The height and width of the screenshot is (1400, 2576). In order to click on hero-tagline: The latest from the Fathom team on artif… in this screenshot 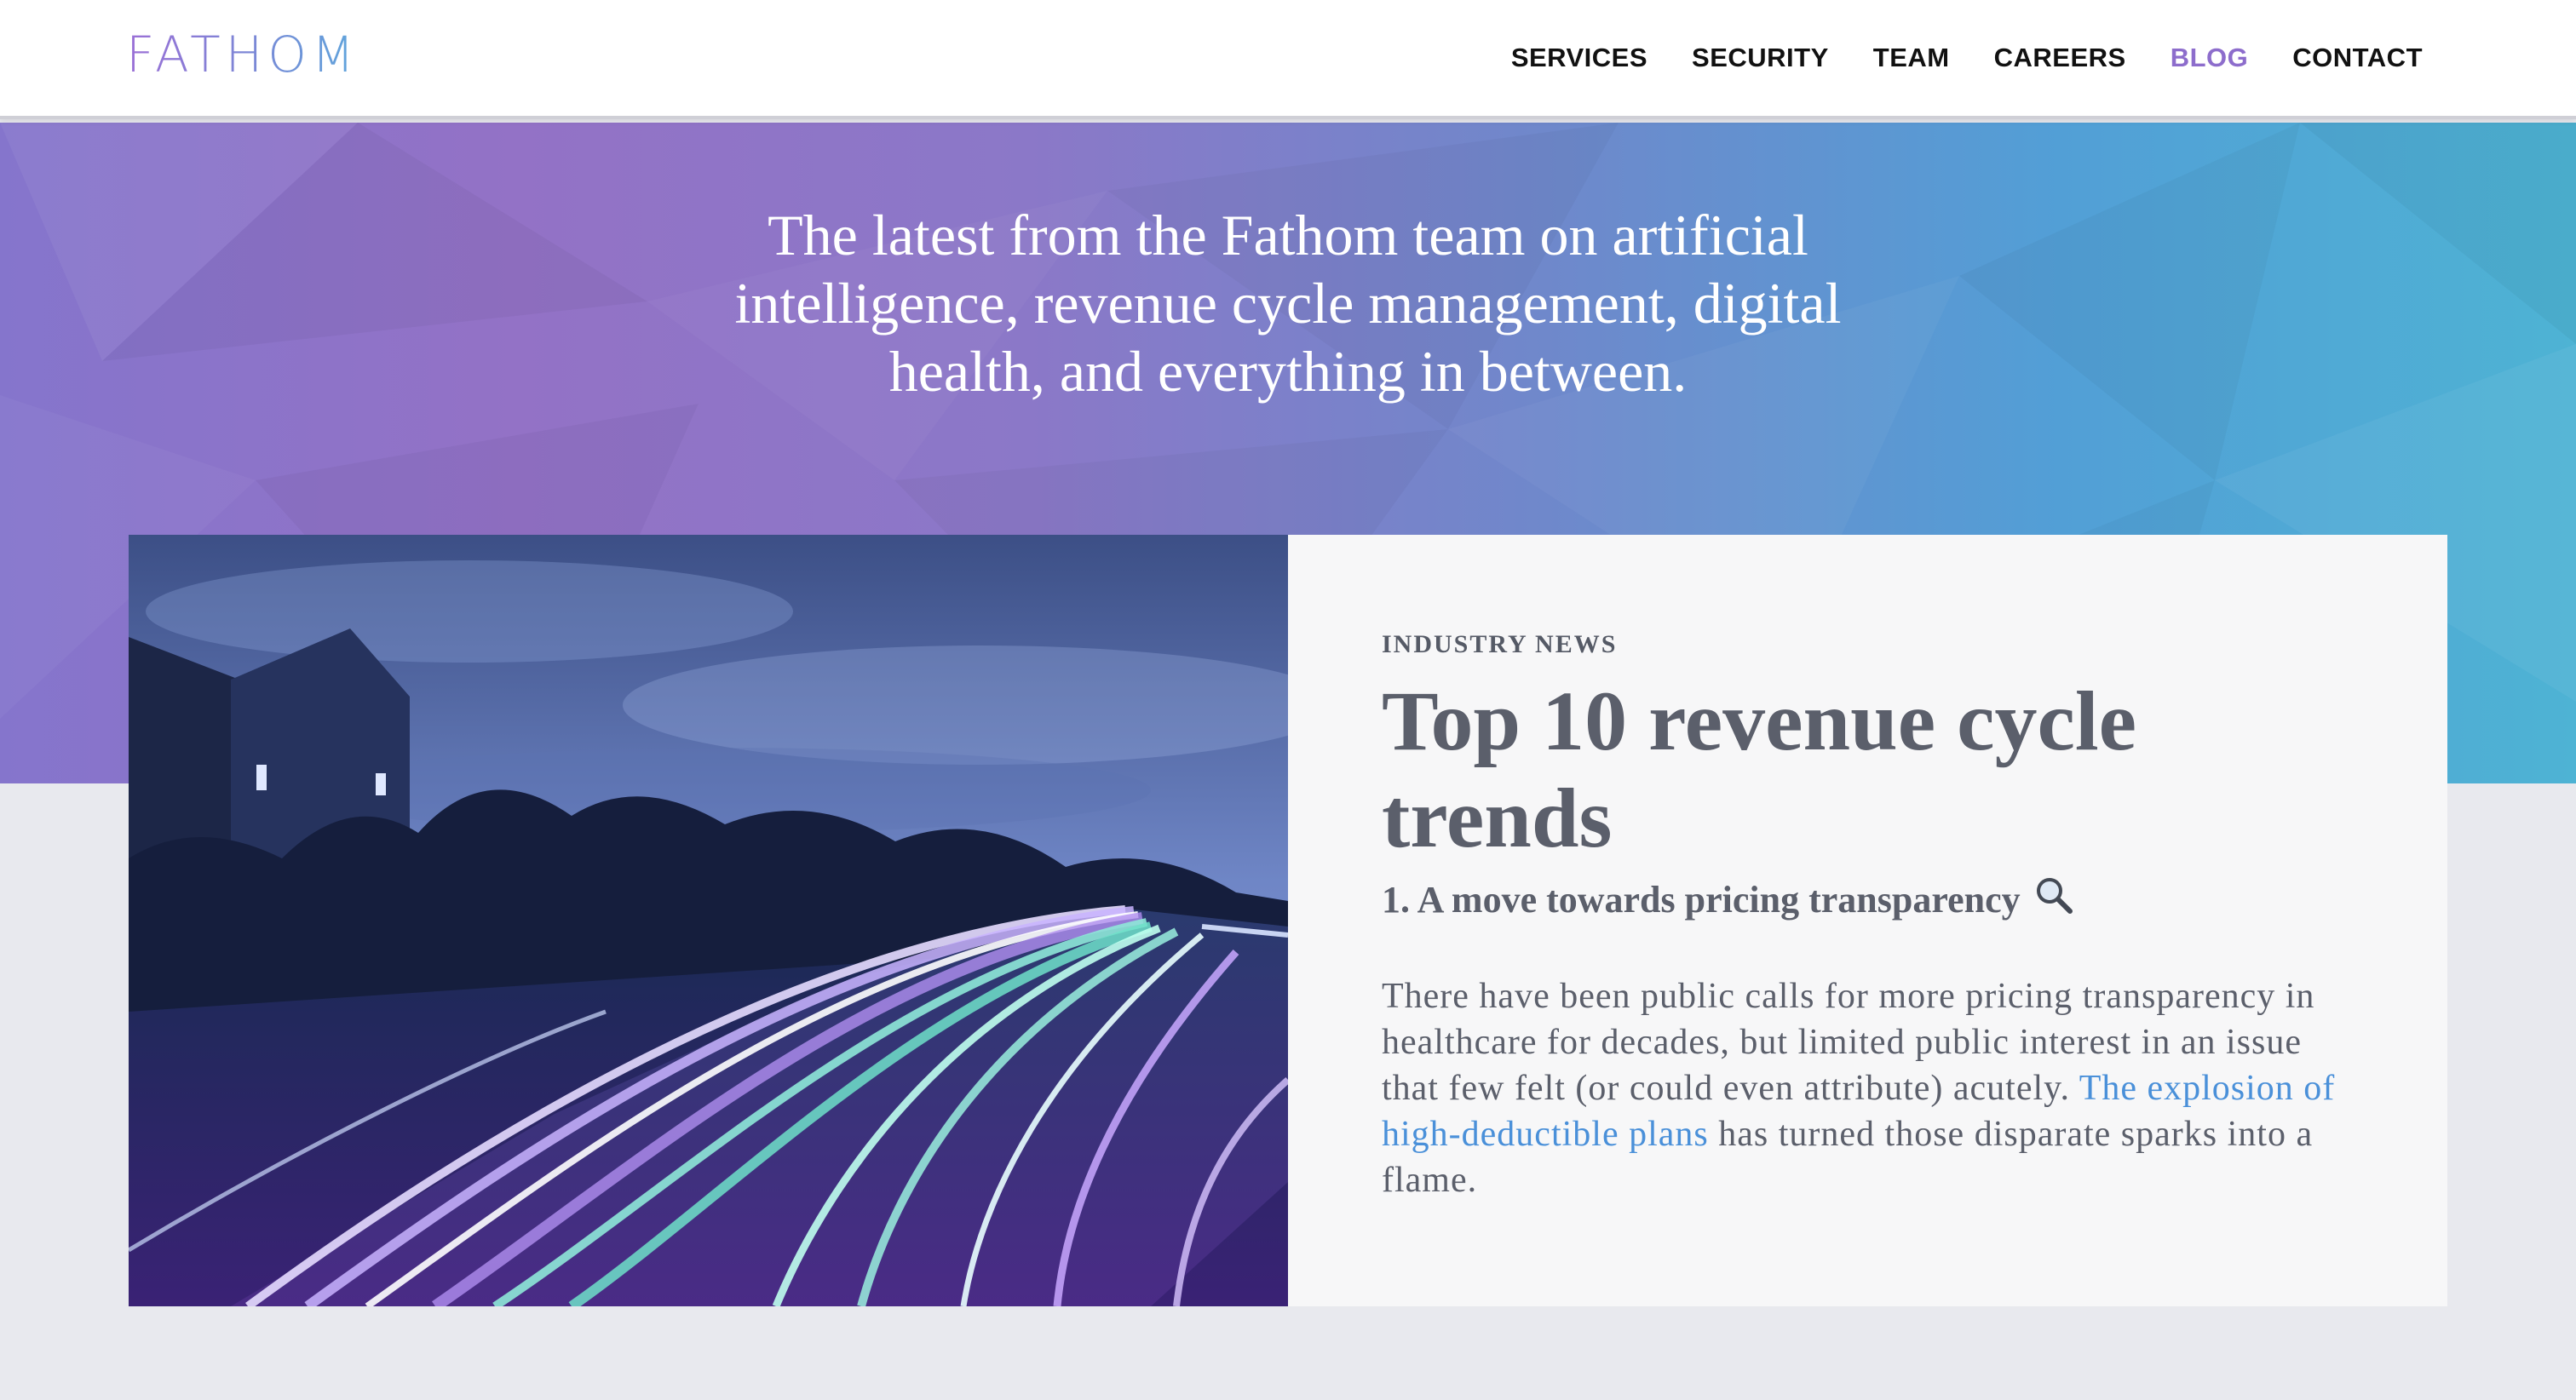, I will do `click(1288, 303)`.